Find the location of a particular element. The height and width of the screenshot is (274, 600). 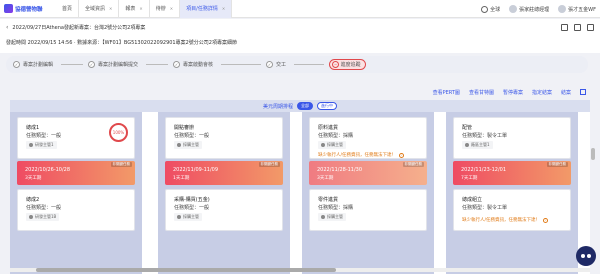

task-type: 任務類型：製令工單 is located at coordinates (485, 208).